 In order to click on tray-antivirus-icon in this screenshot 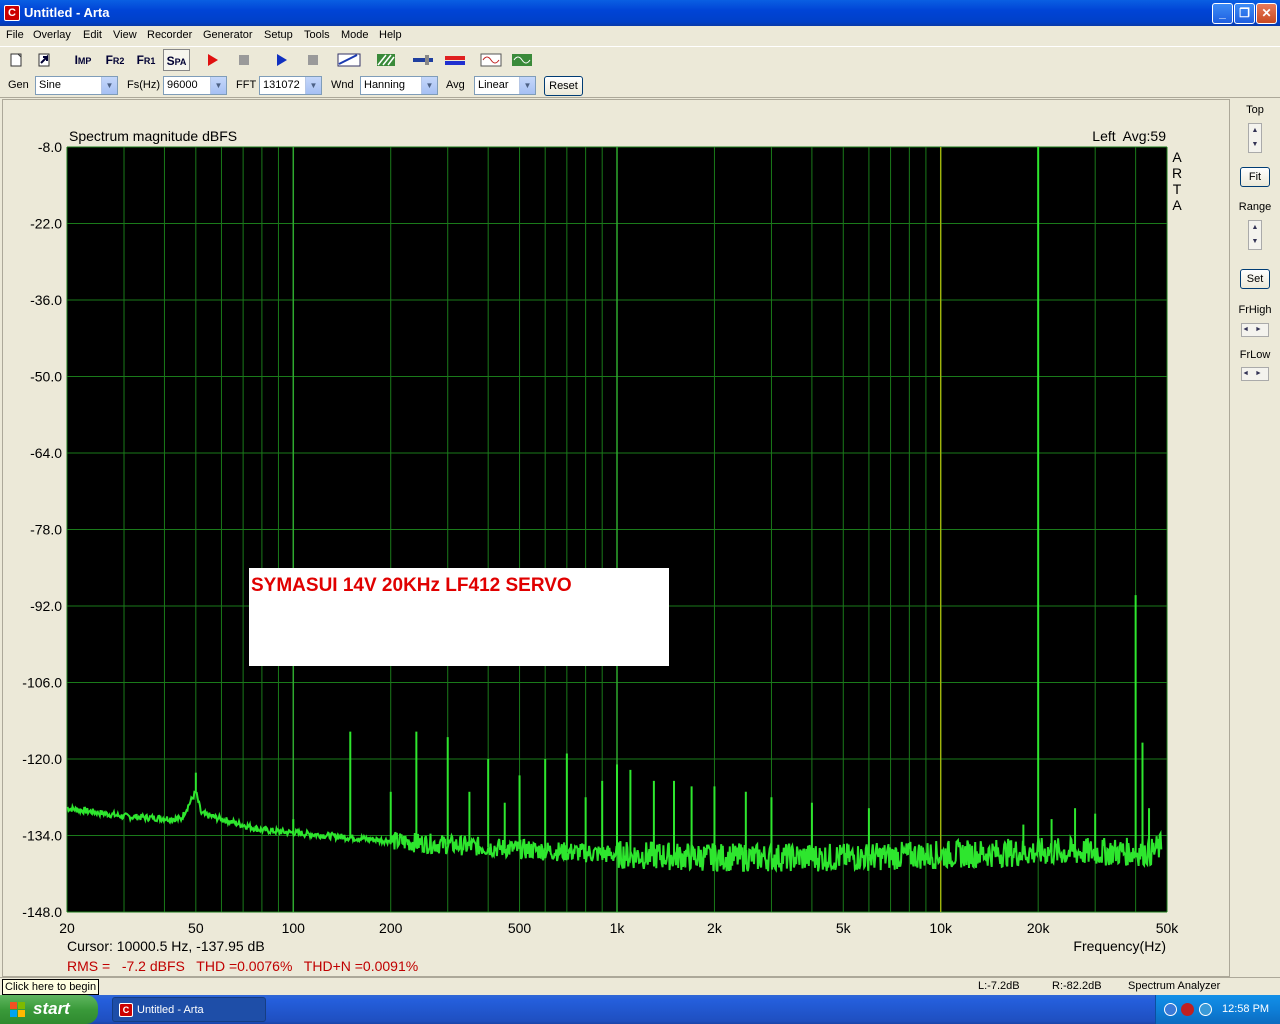, I will do `click(1205, 1009)`.